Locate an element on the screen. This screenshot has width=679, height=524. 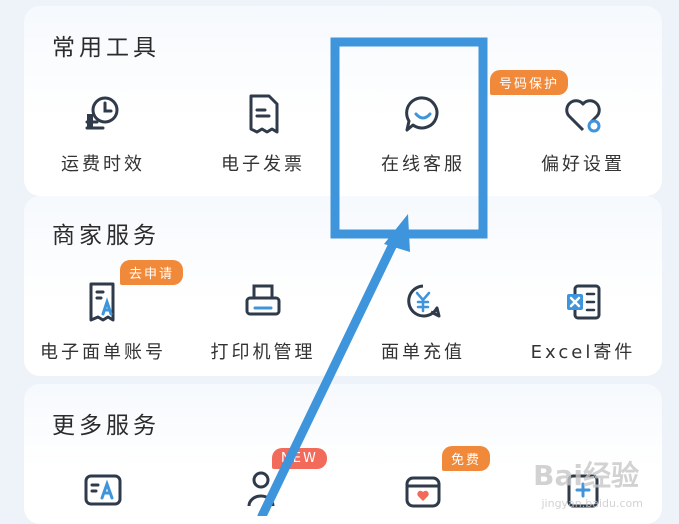
tool-preferences: 偏好设置 is located at coordinates (583, 134).